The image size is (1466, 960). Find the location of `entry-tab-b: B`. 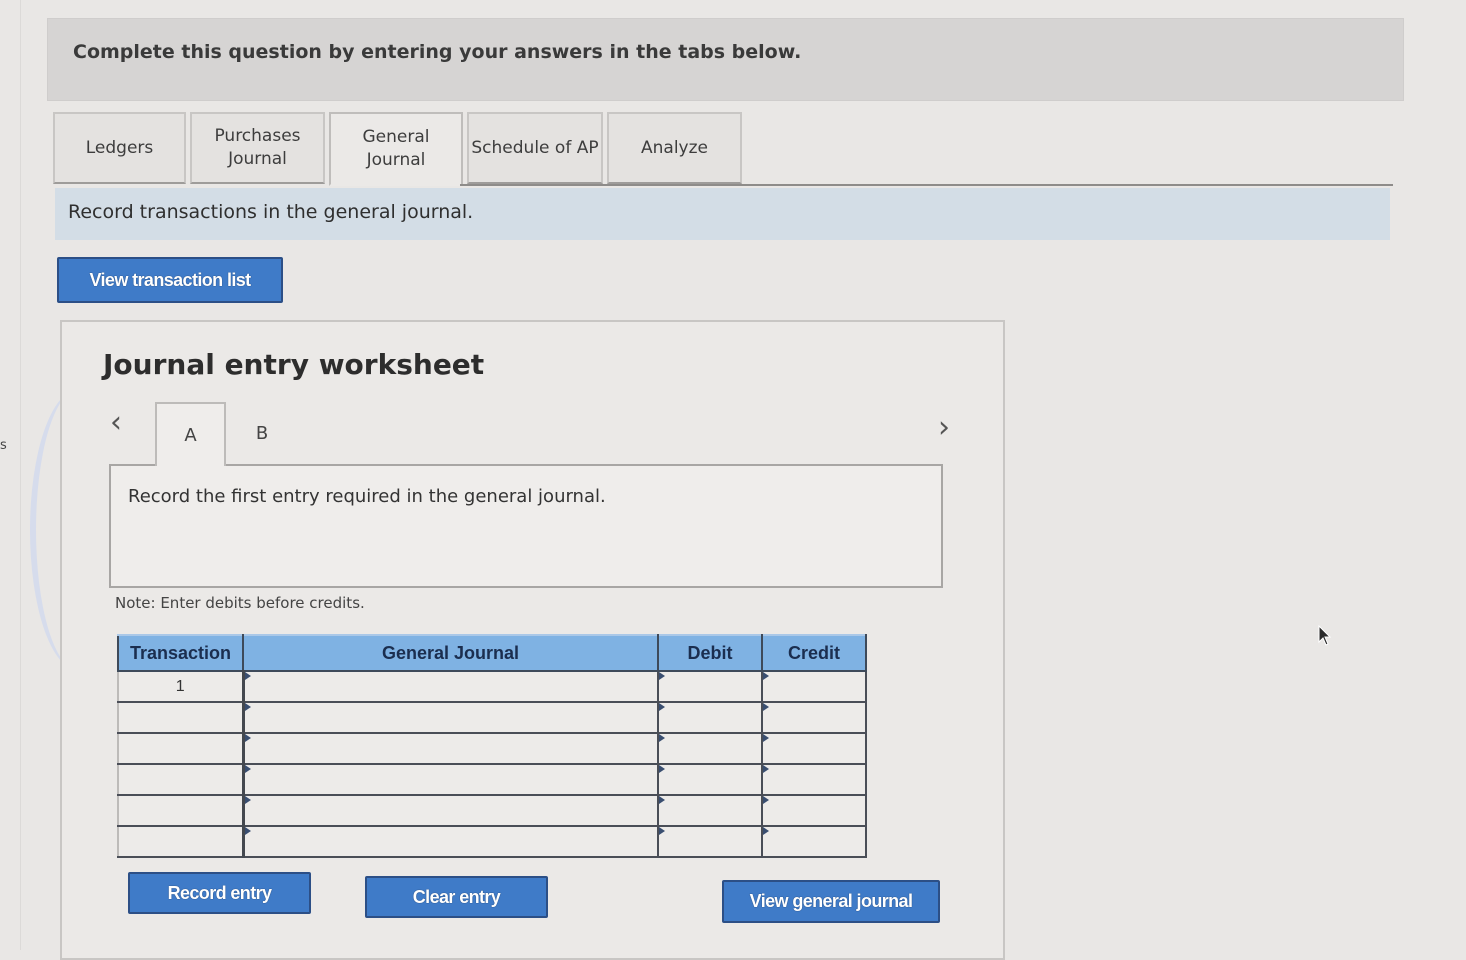

entry-tab-b: B is located at coordinates (262, 433).